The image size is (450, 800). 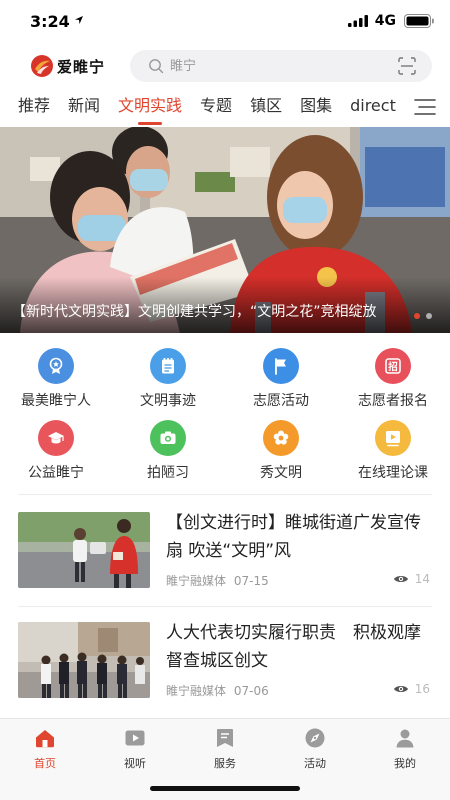 I want to click on search-bar, so click(x=281, y=66).